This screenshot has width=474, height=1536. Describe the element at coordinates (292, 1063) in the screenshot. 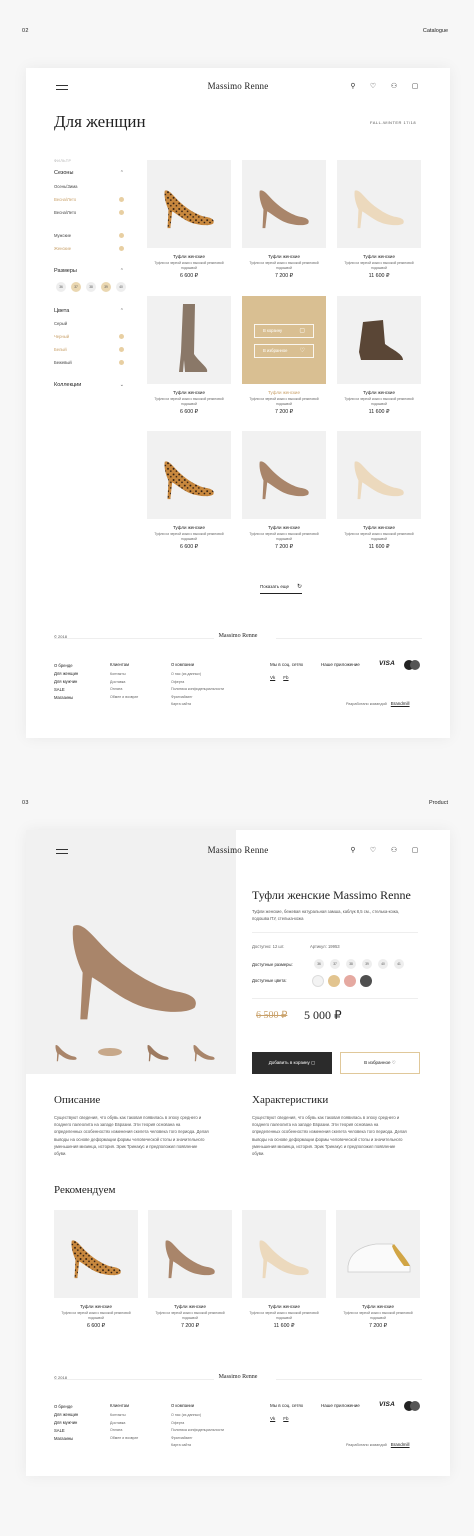

I see `add-to-cart-button: Добавить в корзину ▢` at that location.